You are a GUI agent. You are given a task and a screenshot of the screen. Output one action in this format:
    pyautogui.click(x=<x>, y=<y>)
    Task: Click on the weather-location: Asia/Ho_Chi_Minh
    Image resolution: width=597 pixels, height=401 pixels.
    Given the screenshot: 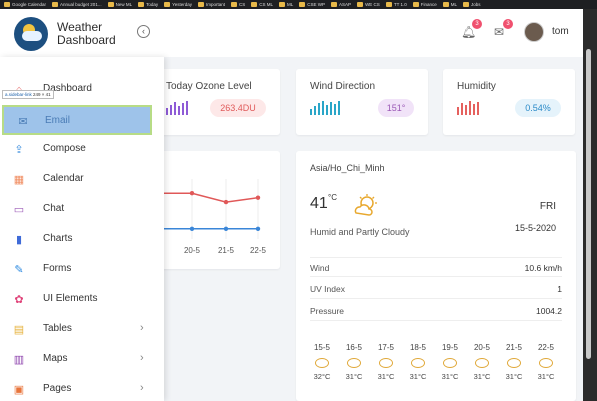 What is the action you would take?
    pyautogui.click(x=347, y=168)
    